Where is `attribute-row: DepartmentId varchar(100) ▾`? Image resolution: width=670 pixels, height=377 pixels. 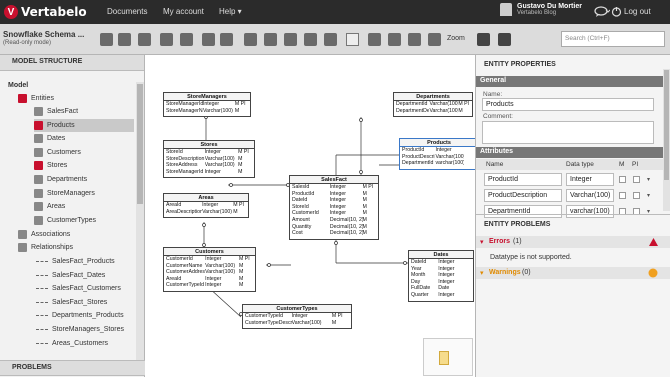
attribute-row: DepartmentId varchar(100) ▾ is located at coordinates (569, 211).